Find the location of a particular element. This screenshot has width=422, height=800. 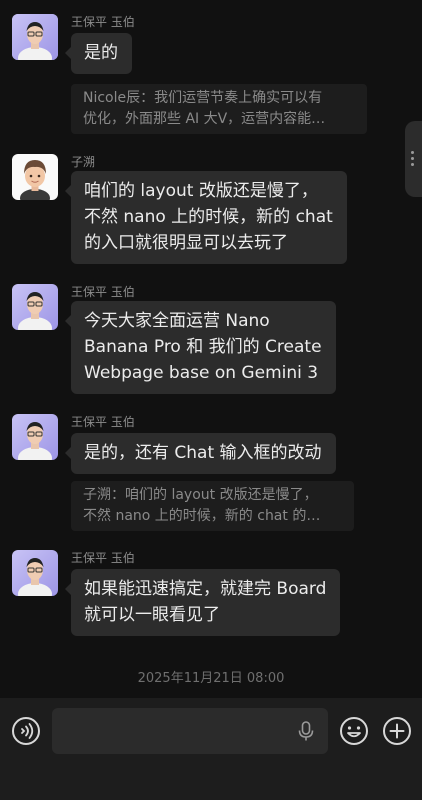

message-text: 不然 nano 上的时候，新的 chat is located at coordinates (208, 217).